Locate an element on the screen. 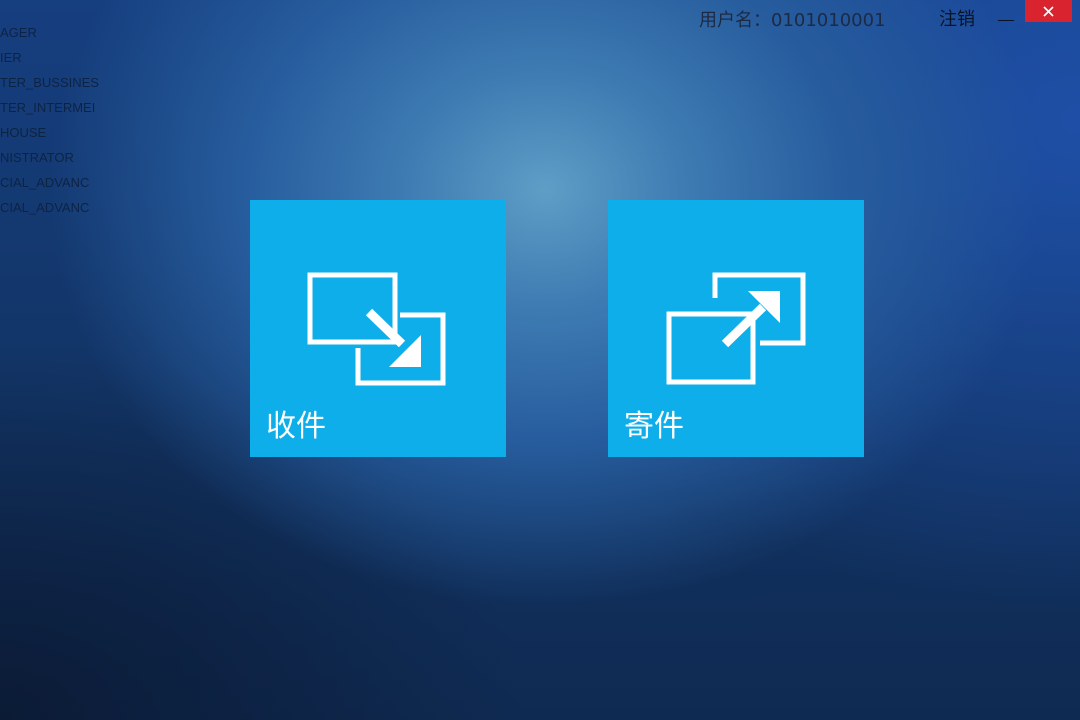 The height and width of the screenshot is (720, 1080). receive-icon is located at coordinates (376, 329).